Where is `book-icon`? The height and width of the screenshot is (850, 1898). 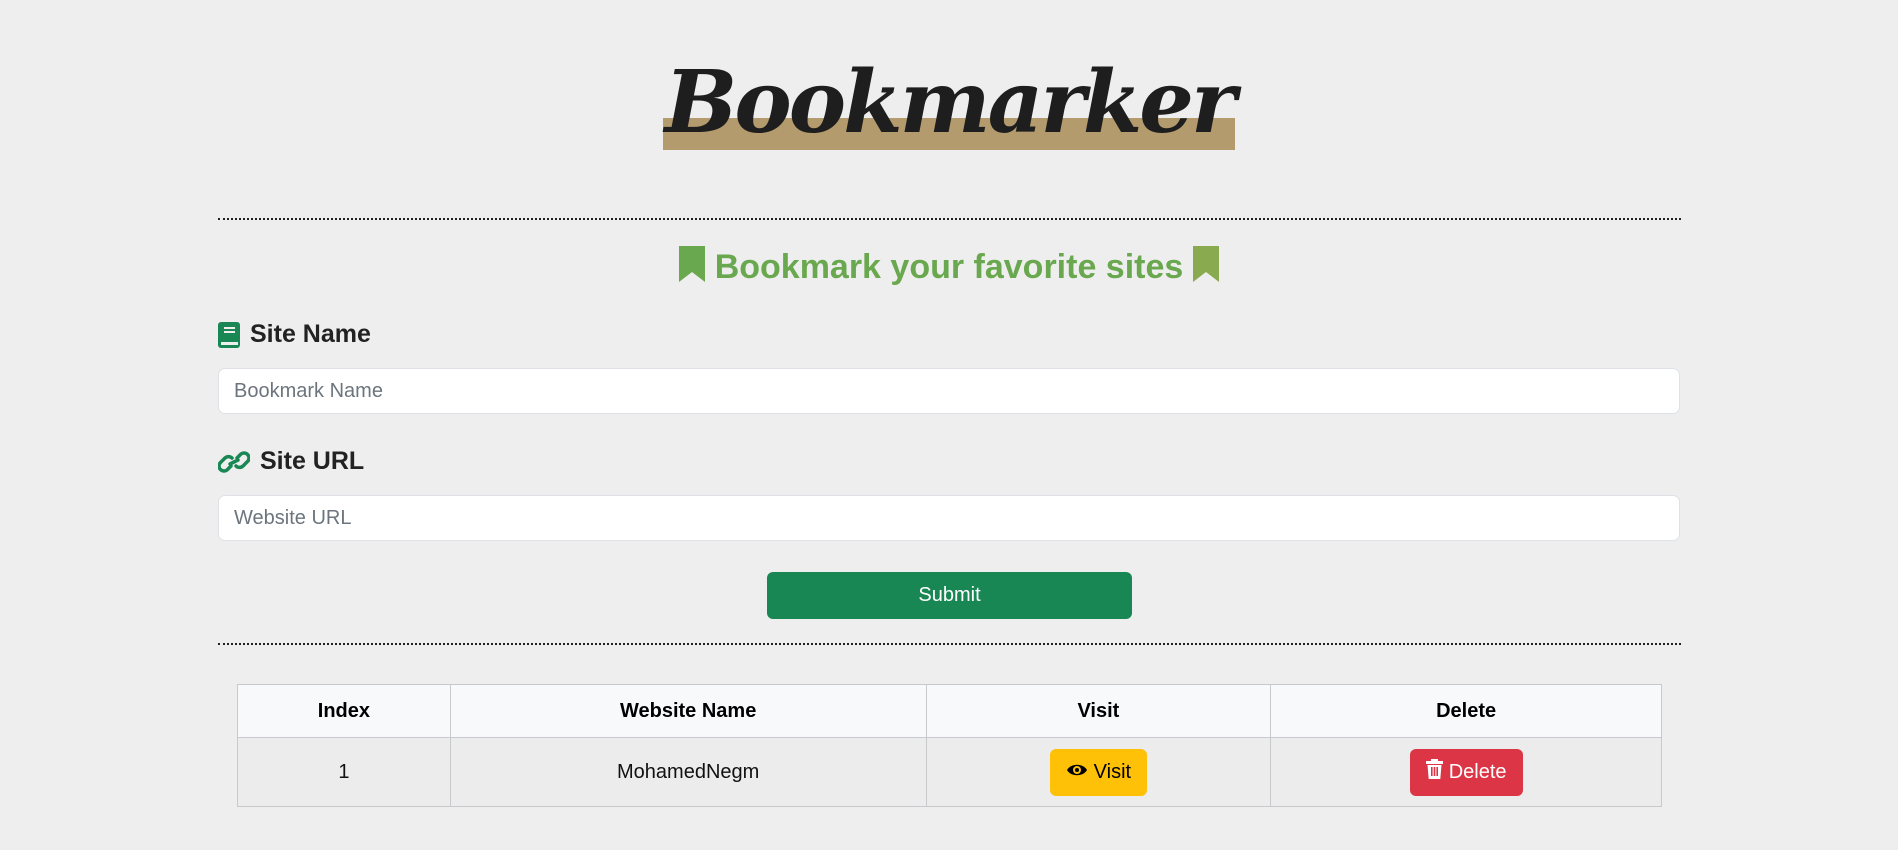 book-icon is located at coordinates (229, 334).